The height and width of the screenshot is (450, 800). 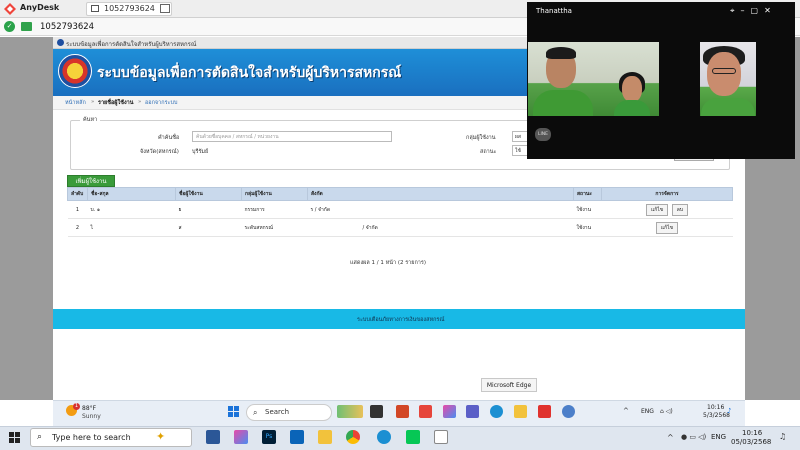 I want to click on weather-temperature: 88°F, so click(x=89, y=408).